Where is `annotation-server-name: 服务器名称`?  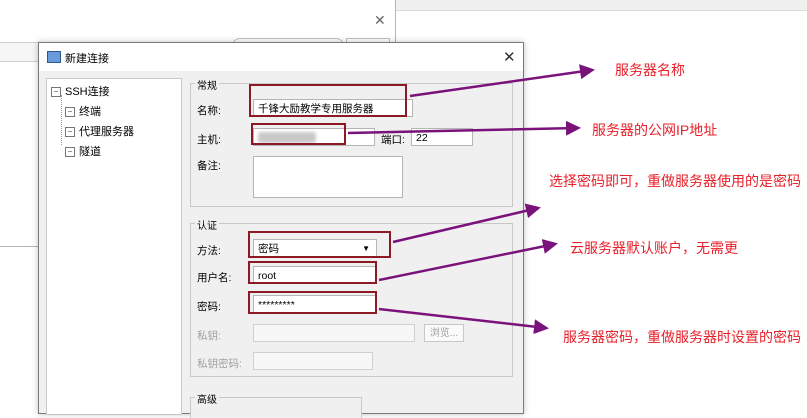
annotation-server-name: 服务器名称 is located at coordinates (650, 70).